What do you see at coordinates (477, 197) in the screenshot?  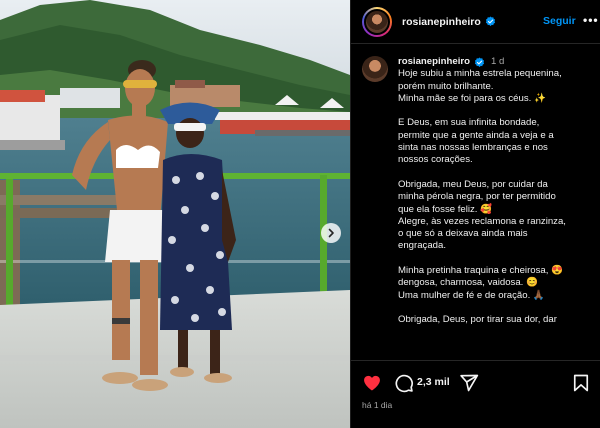 I see `caption-line: minha pérola negra, por ter permitido` at bounding box center [477, 197].